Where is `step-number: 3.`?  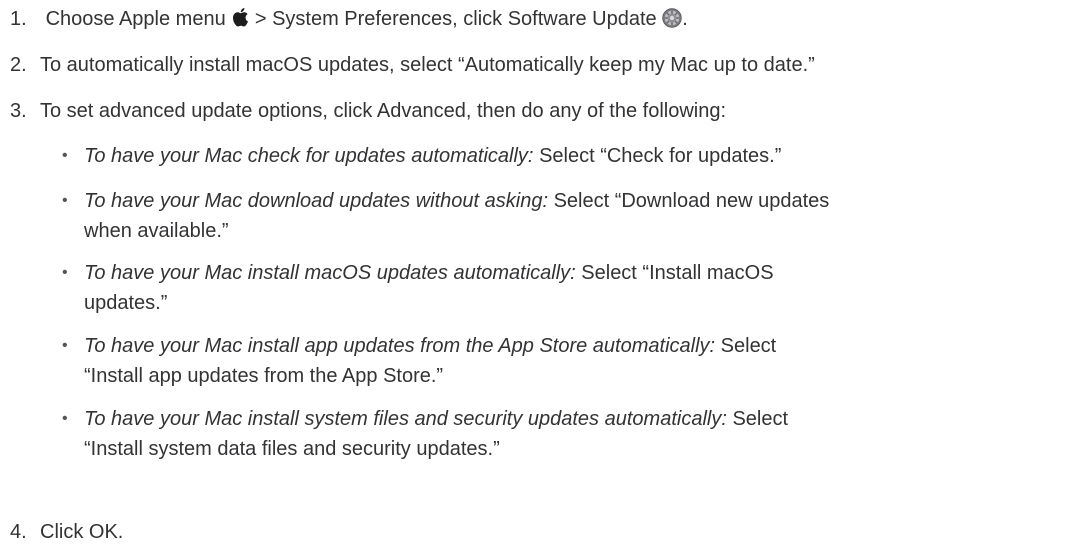 step-number: 3. is located at coordinates (18, 111).